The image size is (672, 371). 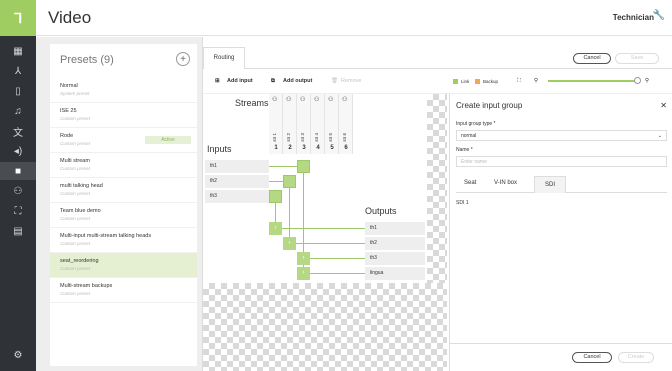 What do you see at coordinates (464, 150) in the screenshot?
I see `name-label: Name *` at bounding box center [464, 150].